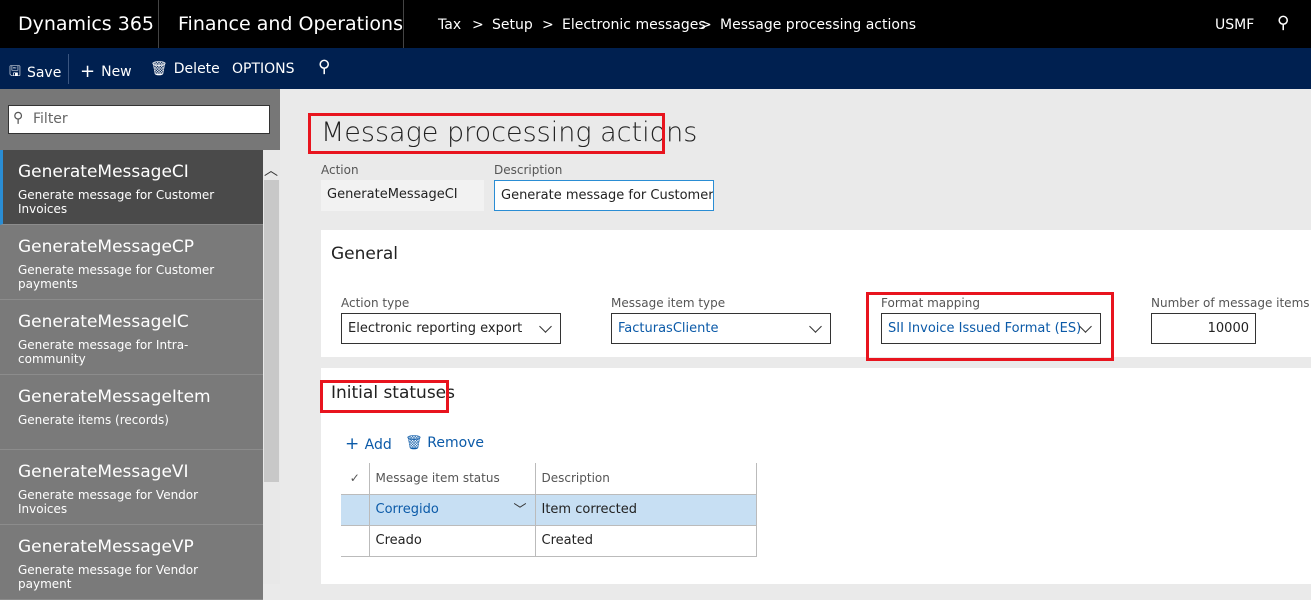 Image resolution: width=1311 pixels, height=600 pixels. I want to click on list-item-subtitle: Generate message for Customer Invoices, so click(116, 202).